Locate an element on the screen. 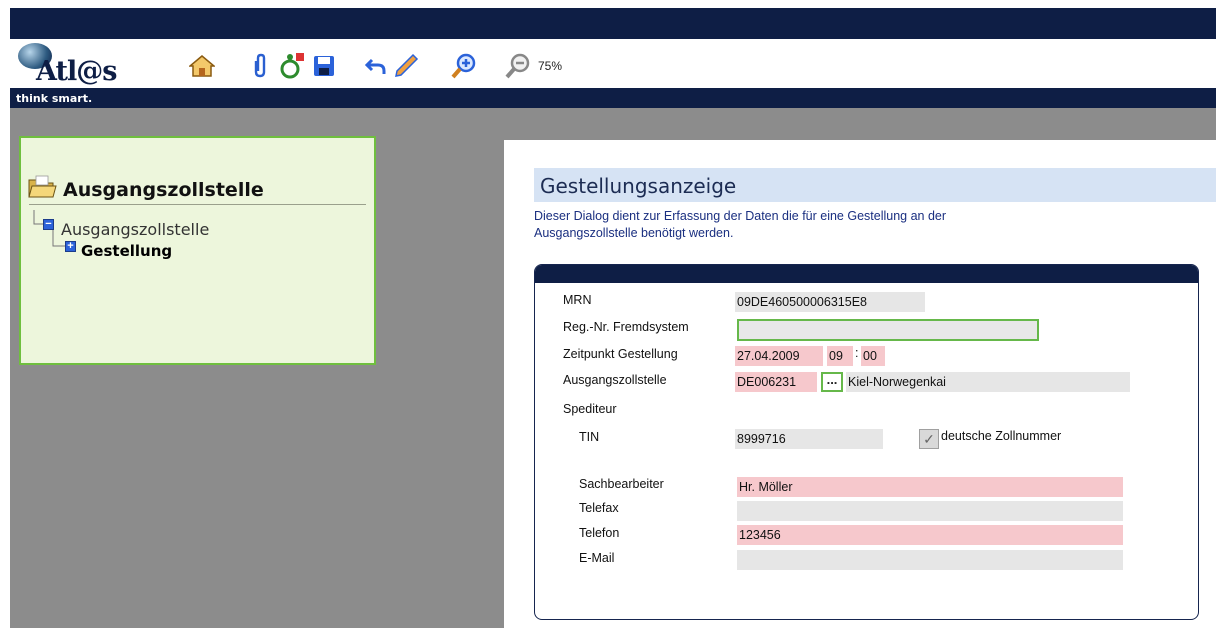 The width and height of the screenshot is (1216, 628). atlas-logo: Atl@s is located at coordinates (84, 64).